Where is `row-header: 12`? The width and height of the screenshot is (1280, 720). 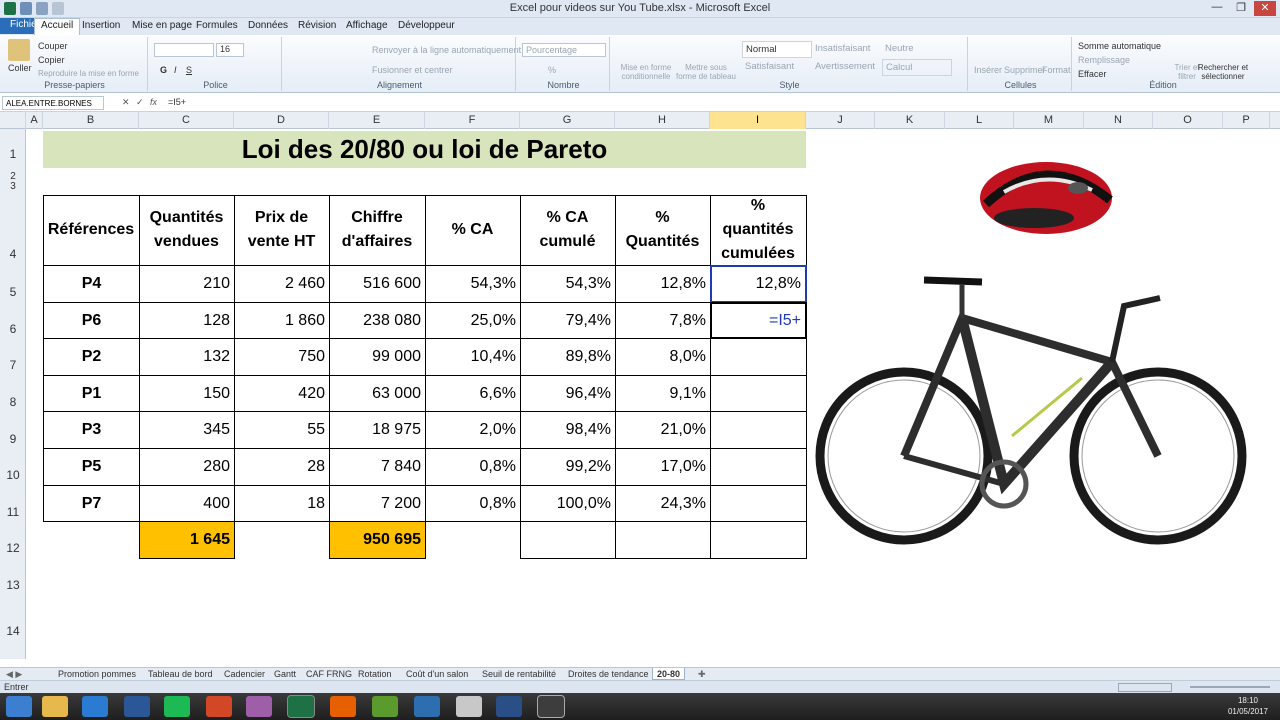
row-header: 12 is located at coordinates (13, 548).